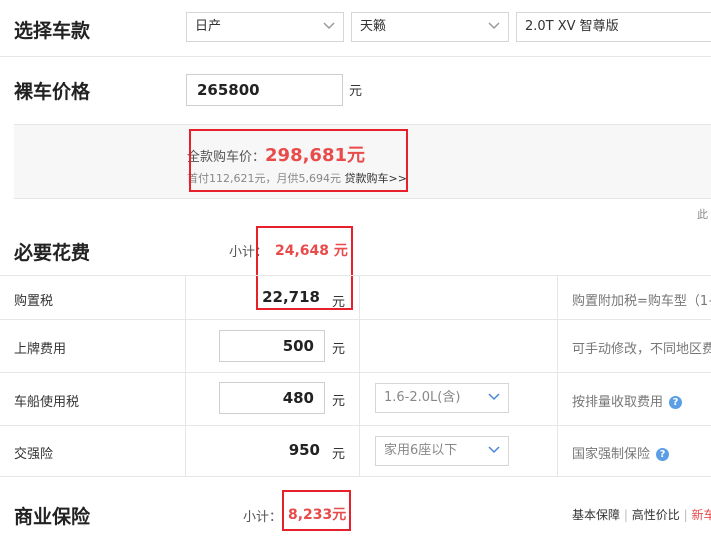  Describe the element at coordinates (421, 450) in the screenshot. I see `seat-select-value: 家用6座以下` at that location.